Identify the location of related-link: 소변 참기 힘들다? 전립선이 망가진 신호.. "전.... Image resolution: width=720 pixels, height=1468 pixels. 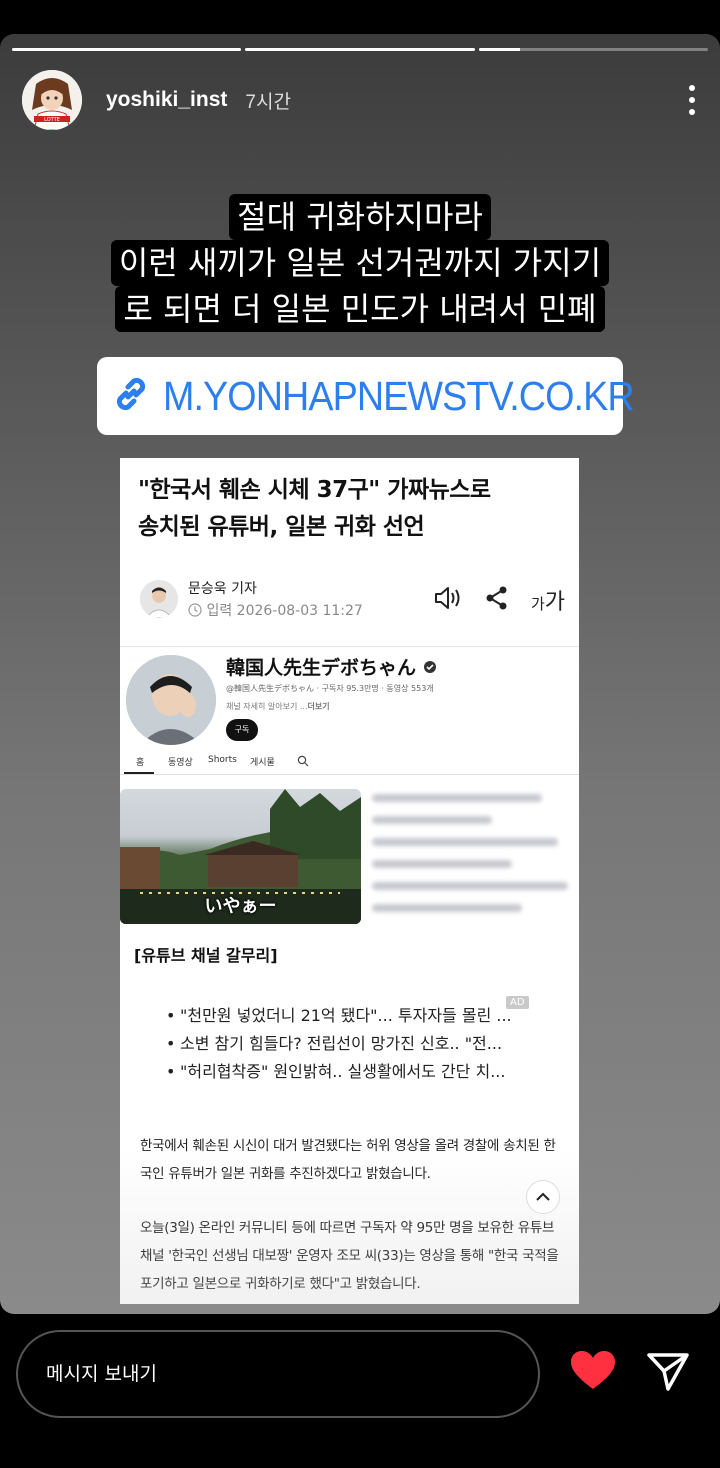
(366, 1044).